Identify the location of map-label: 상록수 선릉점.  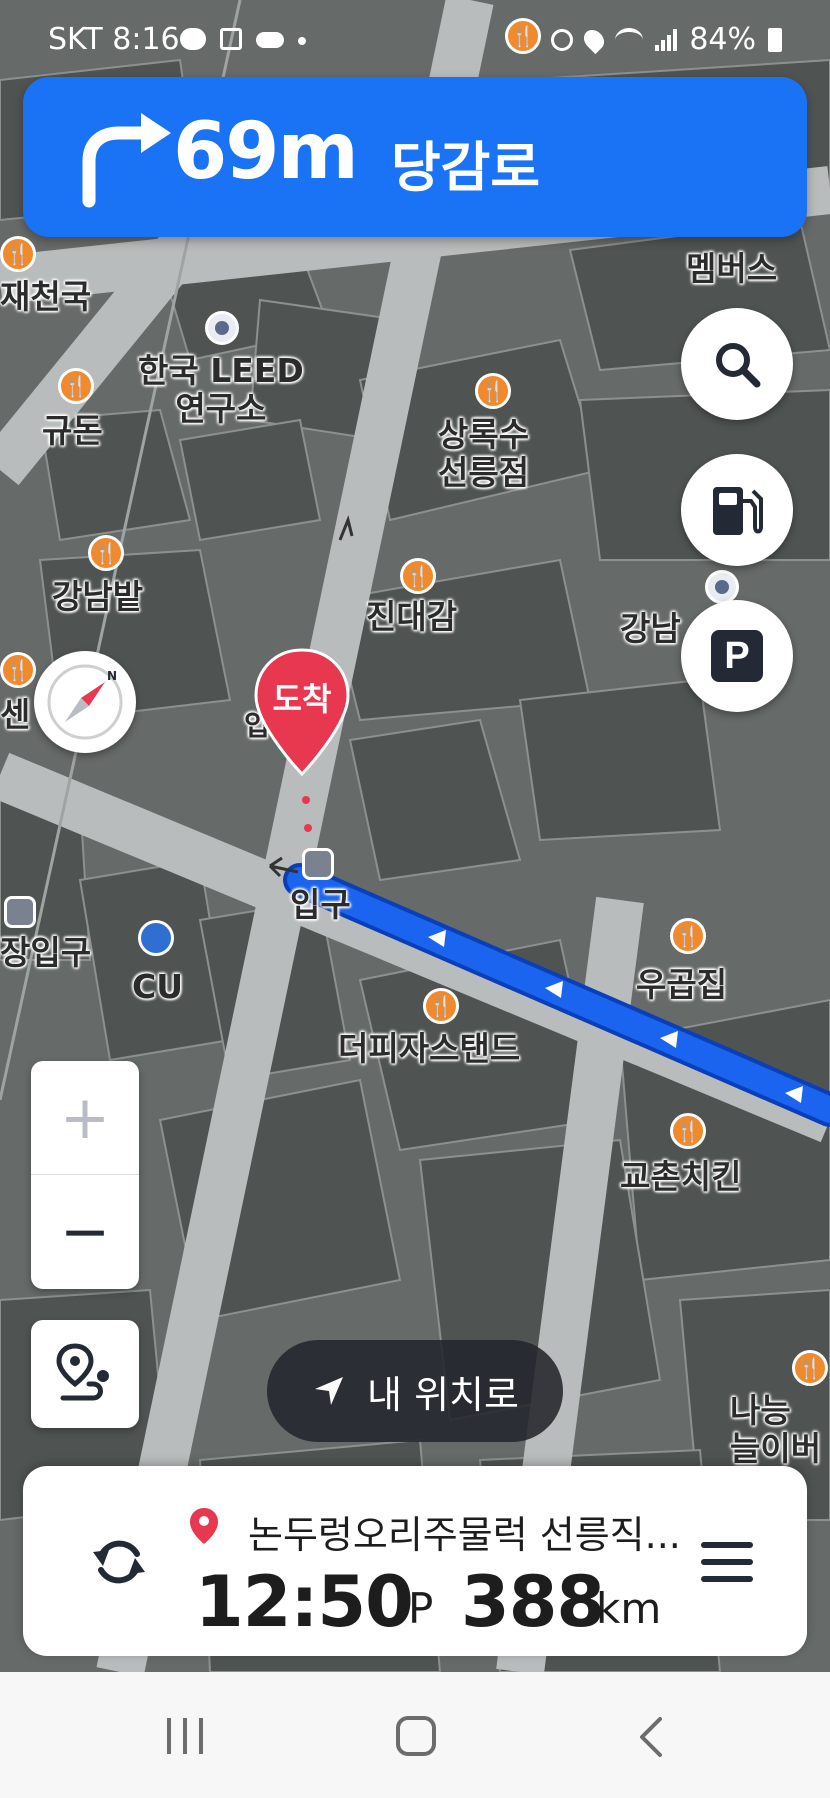
(483, 454).